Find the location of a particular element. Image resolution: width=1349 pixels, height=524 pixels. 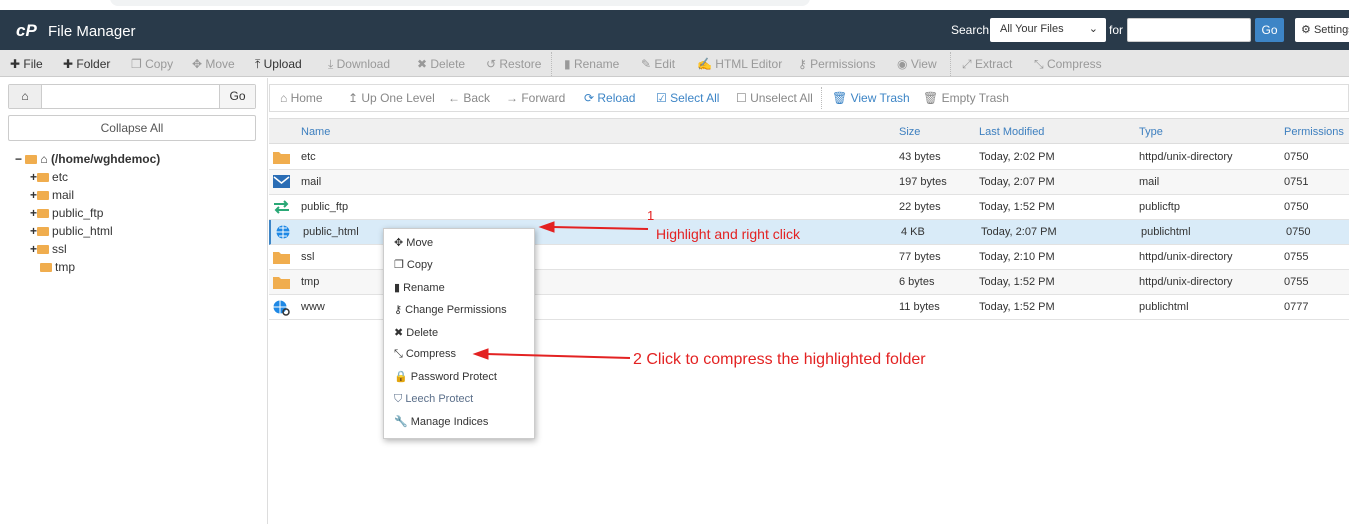

annotation-step1-number: 1 is located at coordinates (651, 215).